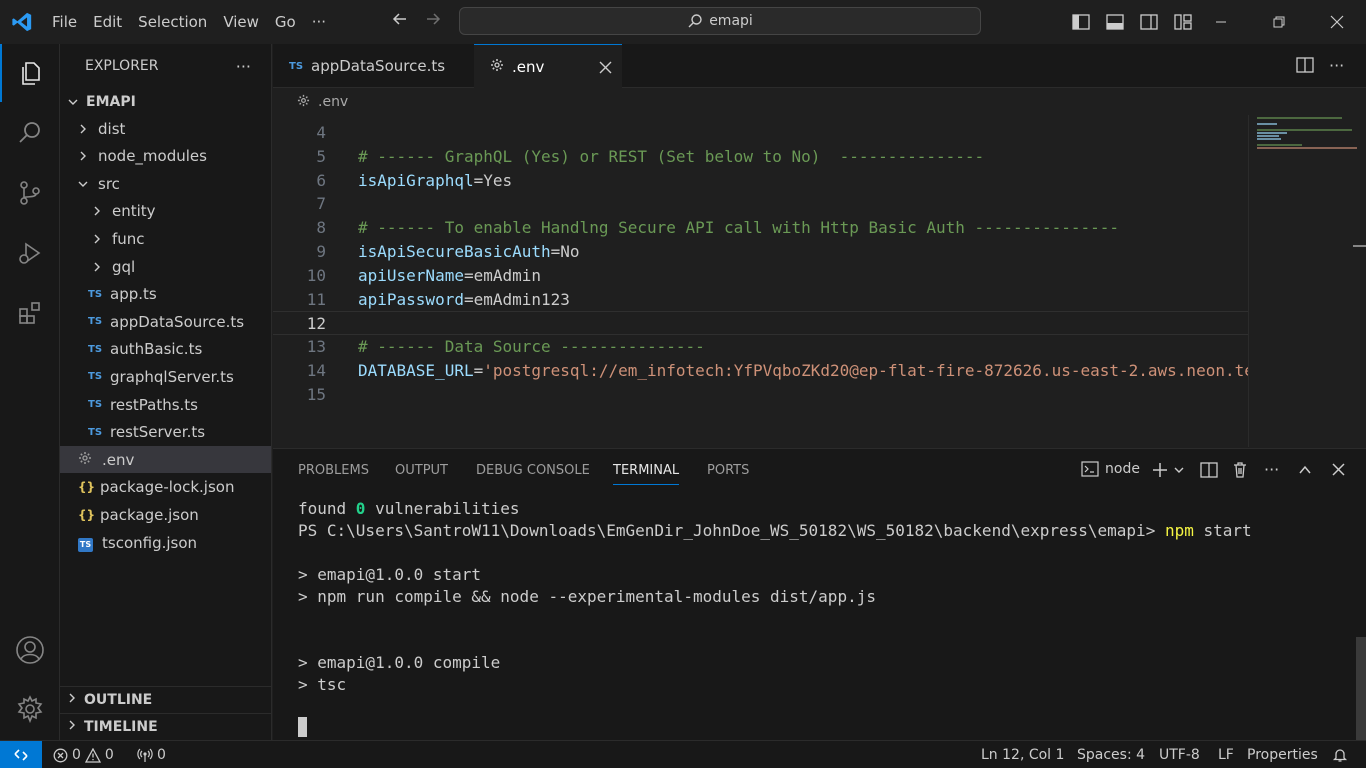 The width and height of the screenshot is (1366, 768). What do you see at coordinates (87, 487) in the screenshot?
I see `json-file-icon: {}` at bounding box center [87, 487].